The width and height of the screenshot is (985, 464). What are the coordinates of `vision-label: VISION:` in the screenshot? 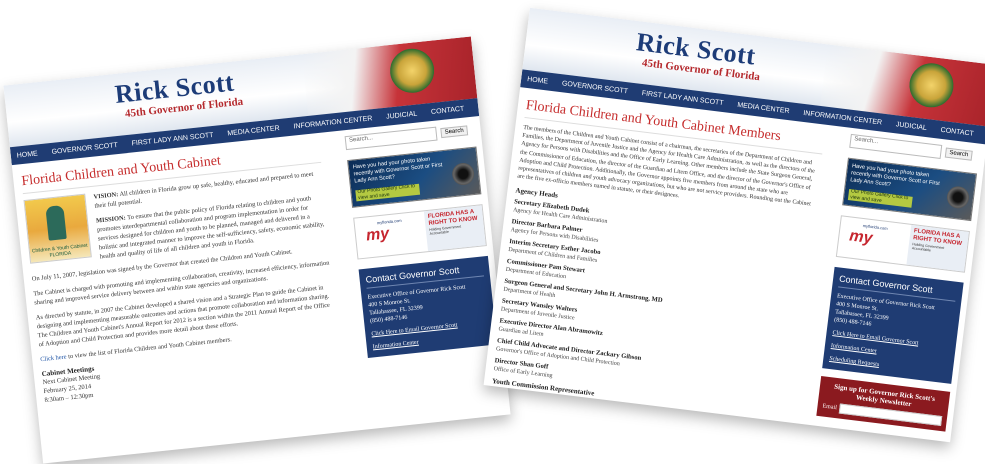 It's located at (106, 196).